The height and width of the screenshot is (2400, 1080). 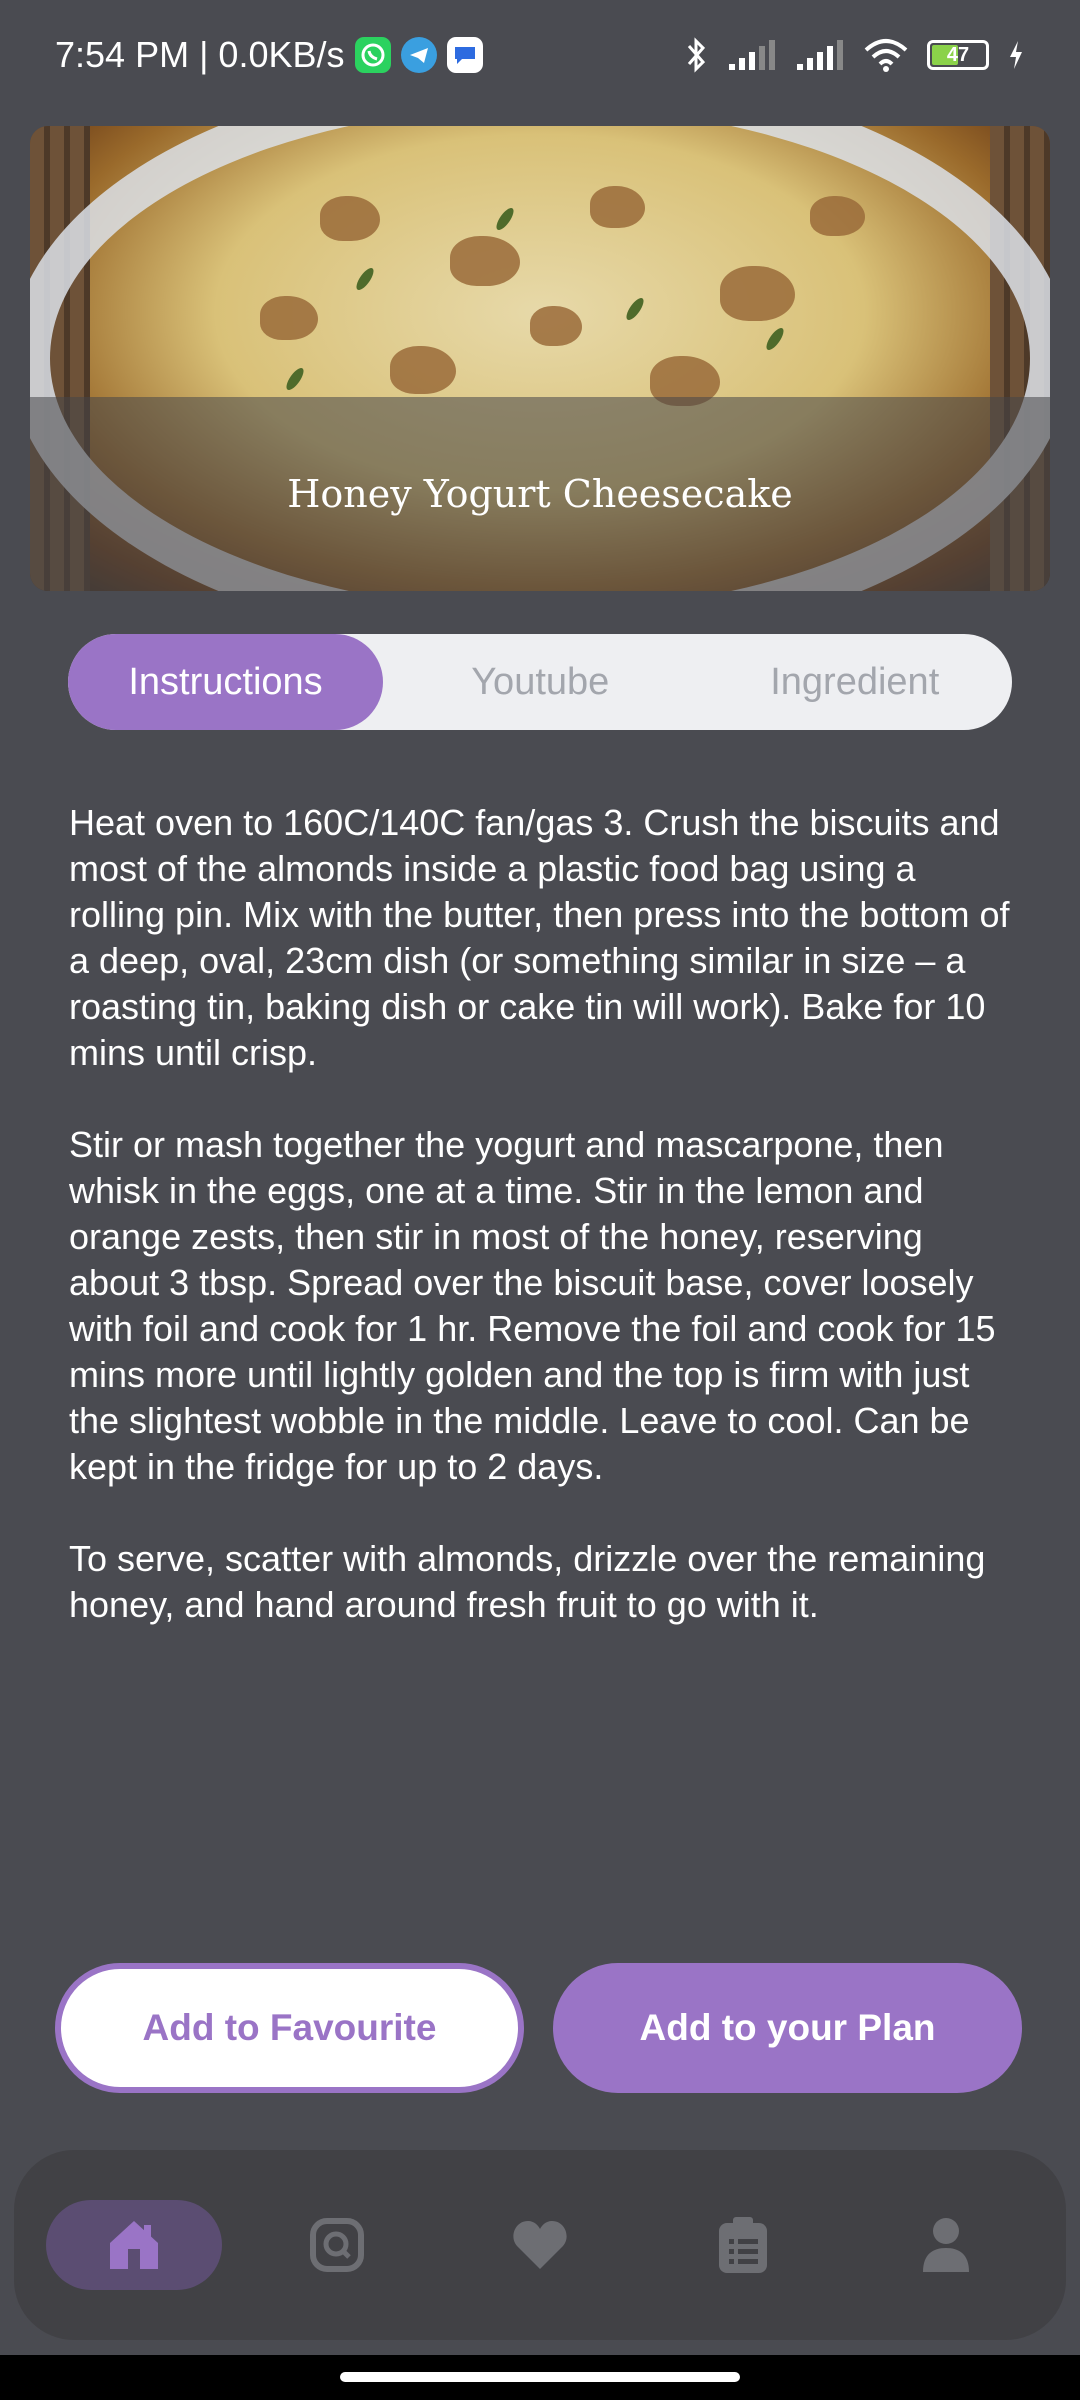 What do you see at coordinates (1016, 55) in the screenshot?
I see `charging-icon` at bounding box center [1016, 55].